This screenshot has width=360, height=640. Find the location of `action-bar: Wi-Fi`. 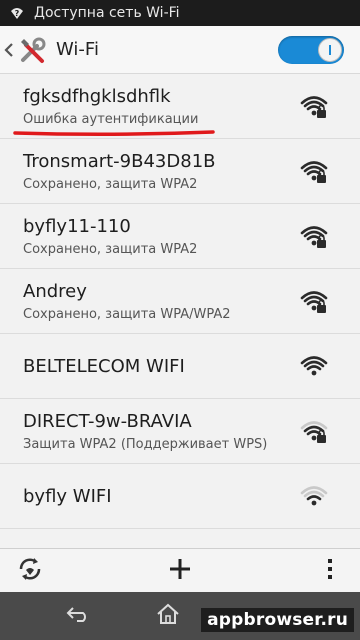

action-bar: Wi-Fi is located at coordinates (180, 50).